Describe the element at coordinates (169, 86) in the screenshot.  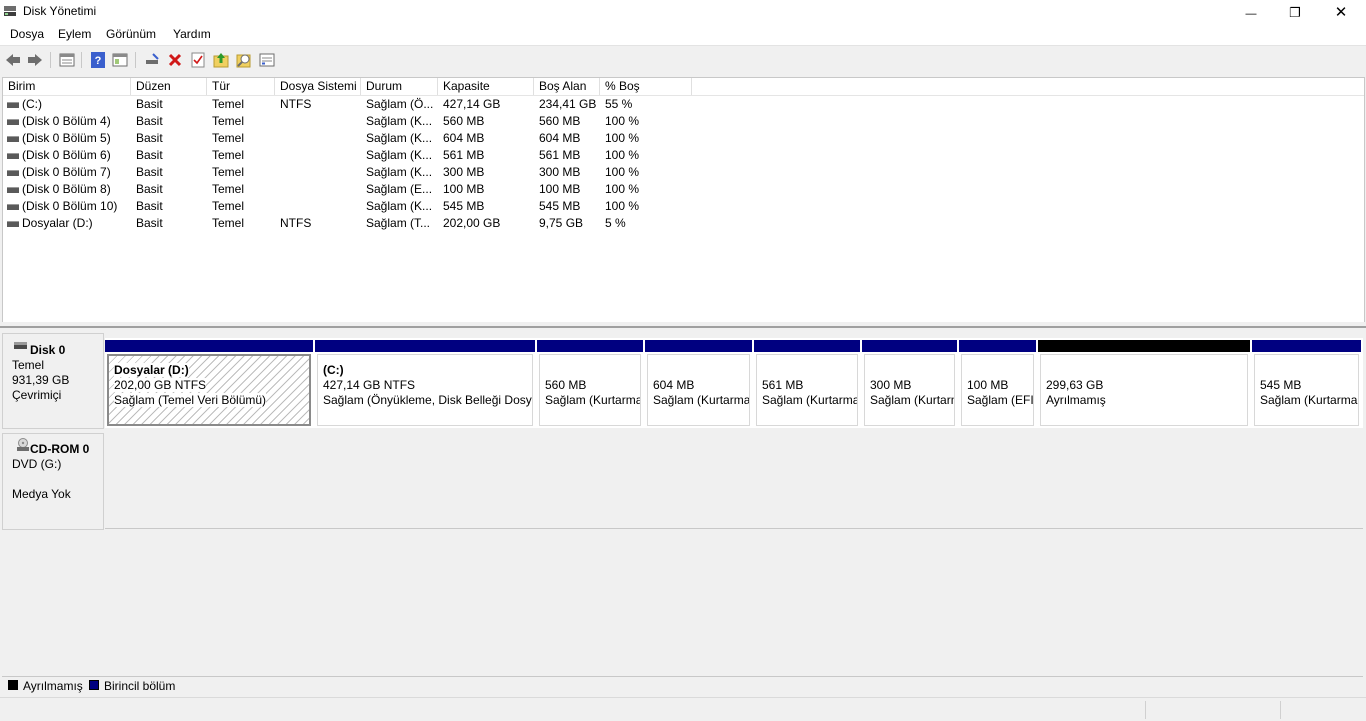
I see `column-duzen: Düzen` at that location.